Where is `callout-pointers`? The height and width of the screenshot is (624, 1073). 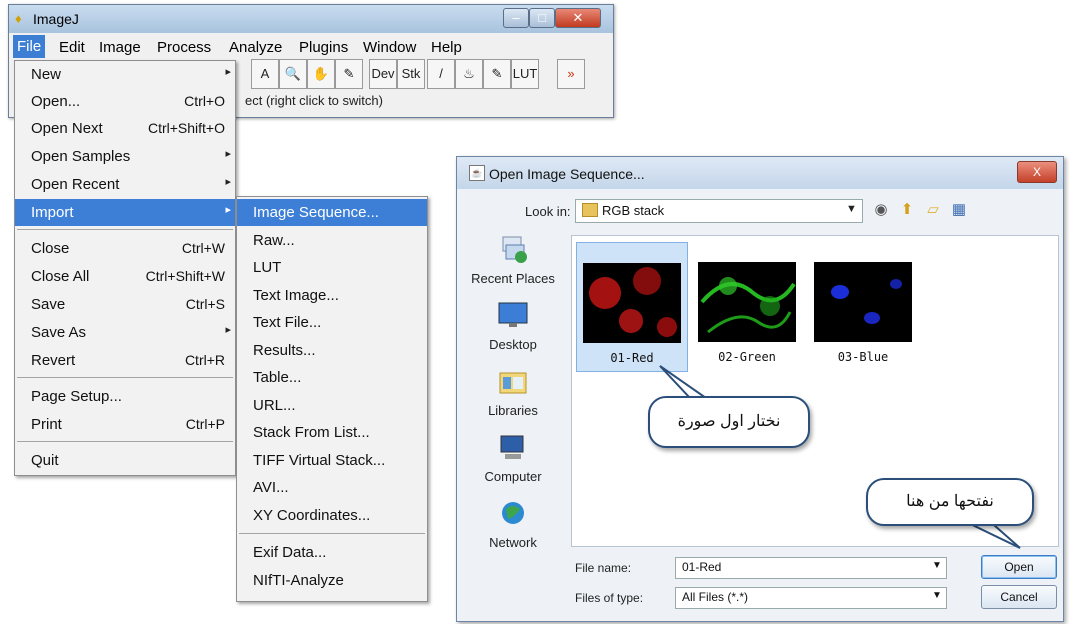 callout-pointers is located at coordinates (840, 457).